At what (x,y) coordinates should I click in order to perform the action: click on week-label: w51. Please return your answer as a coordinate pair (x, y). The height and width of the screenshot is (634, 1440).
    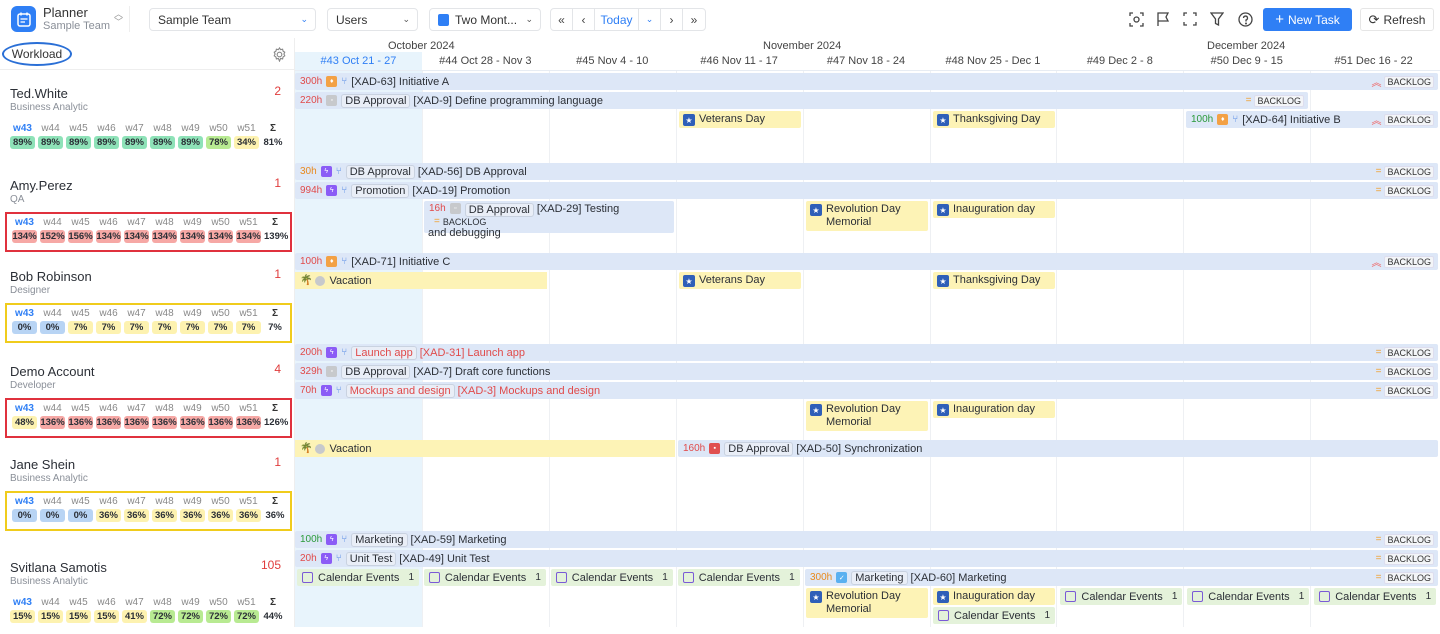
    Looking at the image, I should click on (248, 222).